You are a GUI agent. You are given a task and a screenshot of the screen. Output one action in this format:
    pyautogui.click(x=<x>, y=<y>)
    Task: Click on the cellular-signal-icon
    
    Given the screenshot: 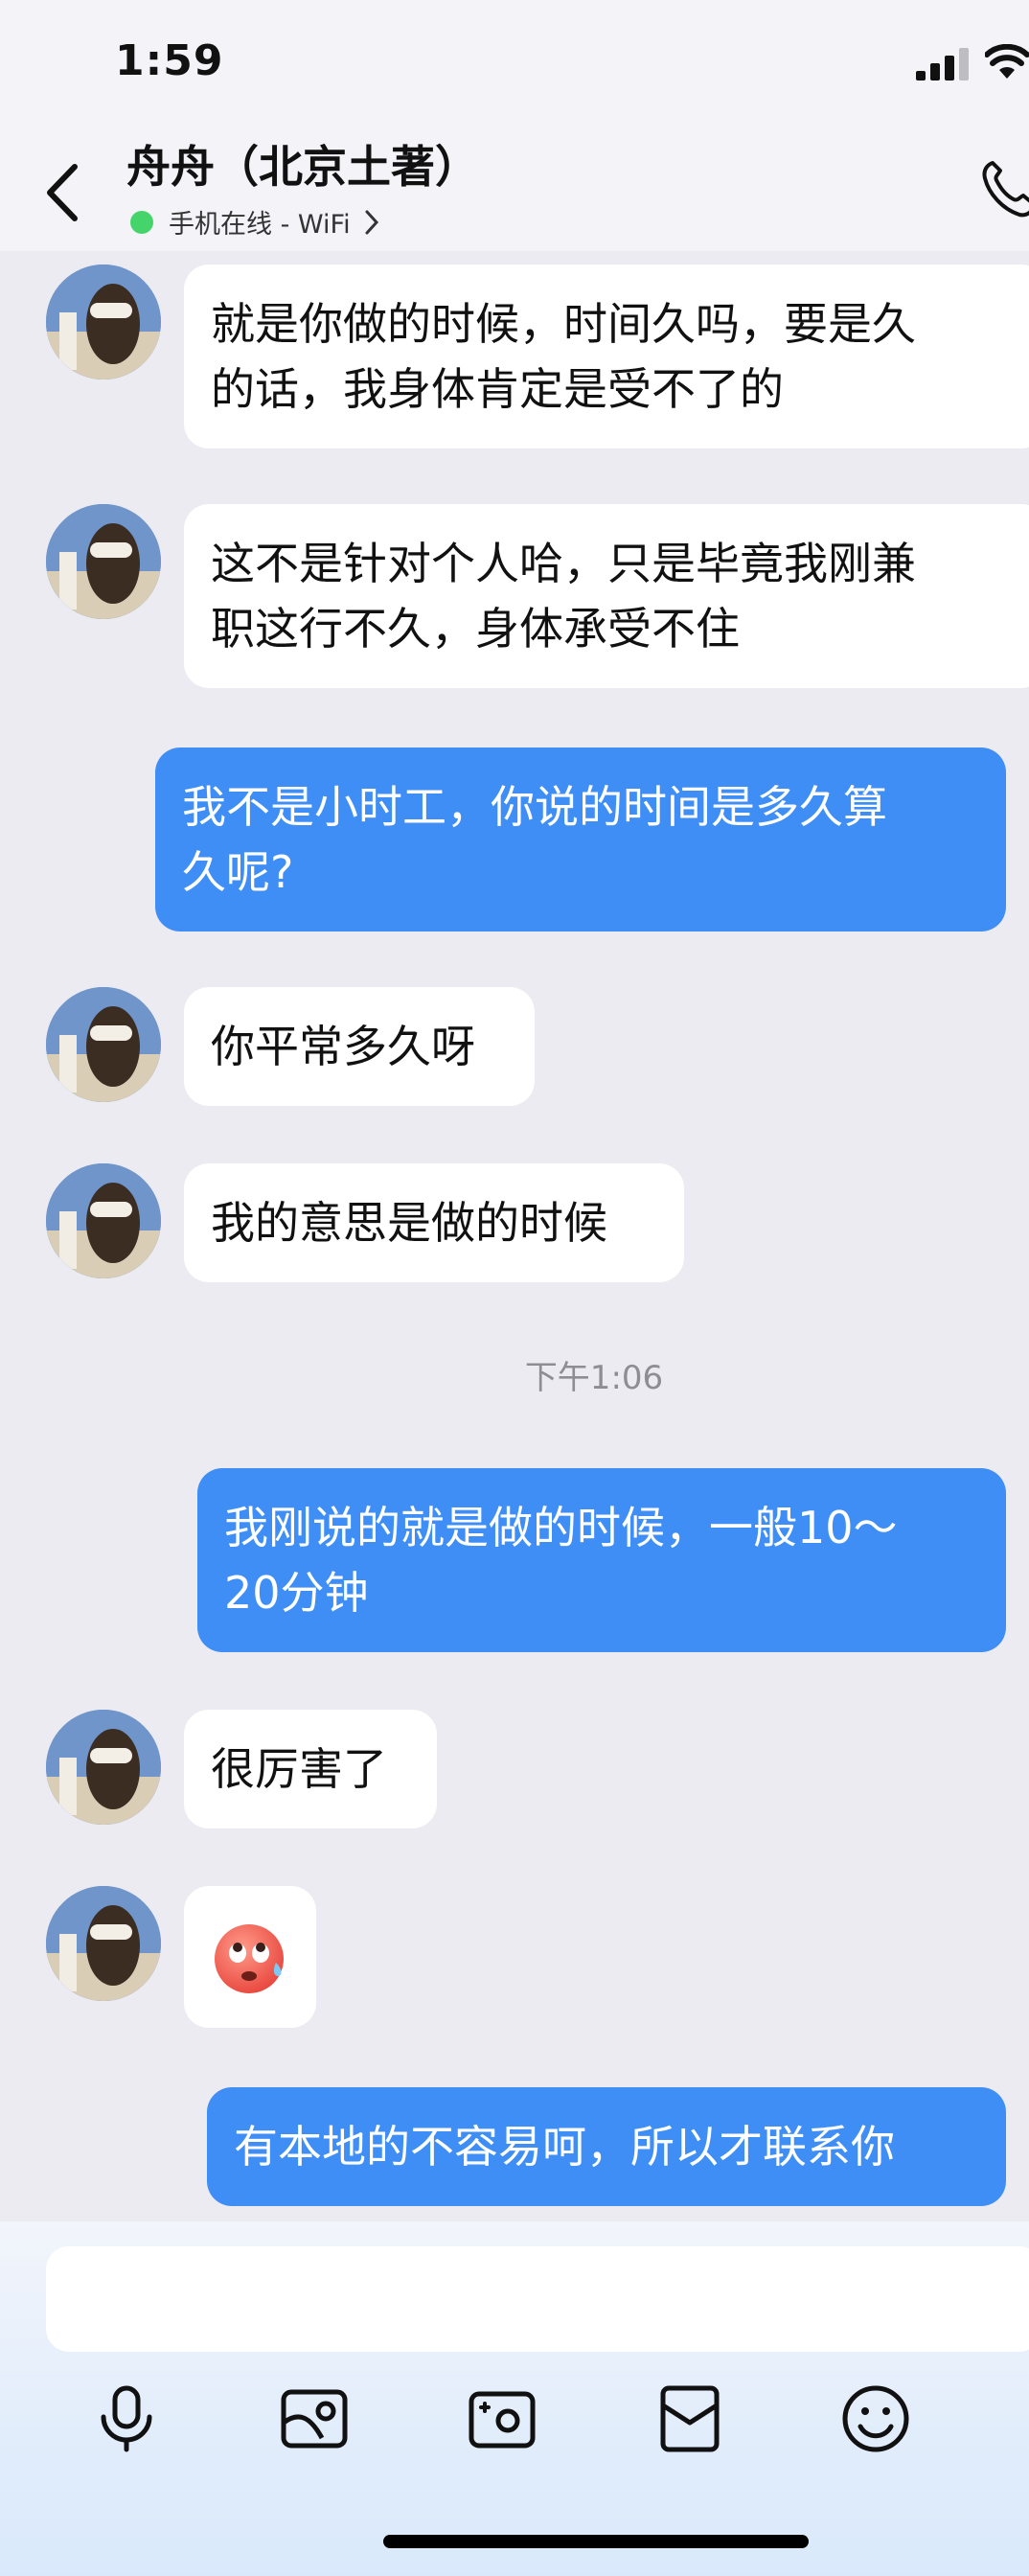 What is the action you would take?
    pyautogui.click(x=942, y=64)
    